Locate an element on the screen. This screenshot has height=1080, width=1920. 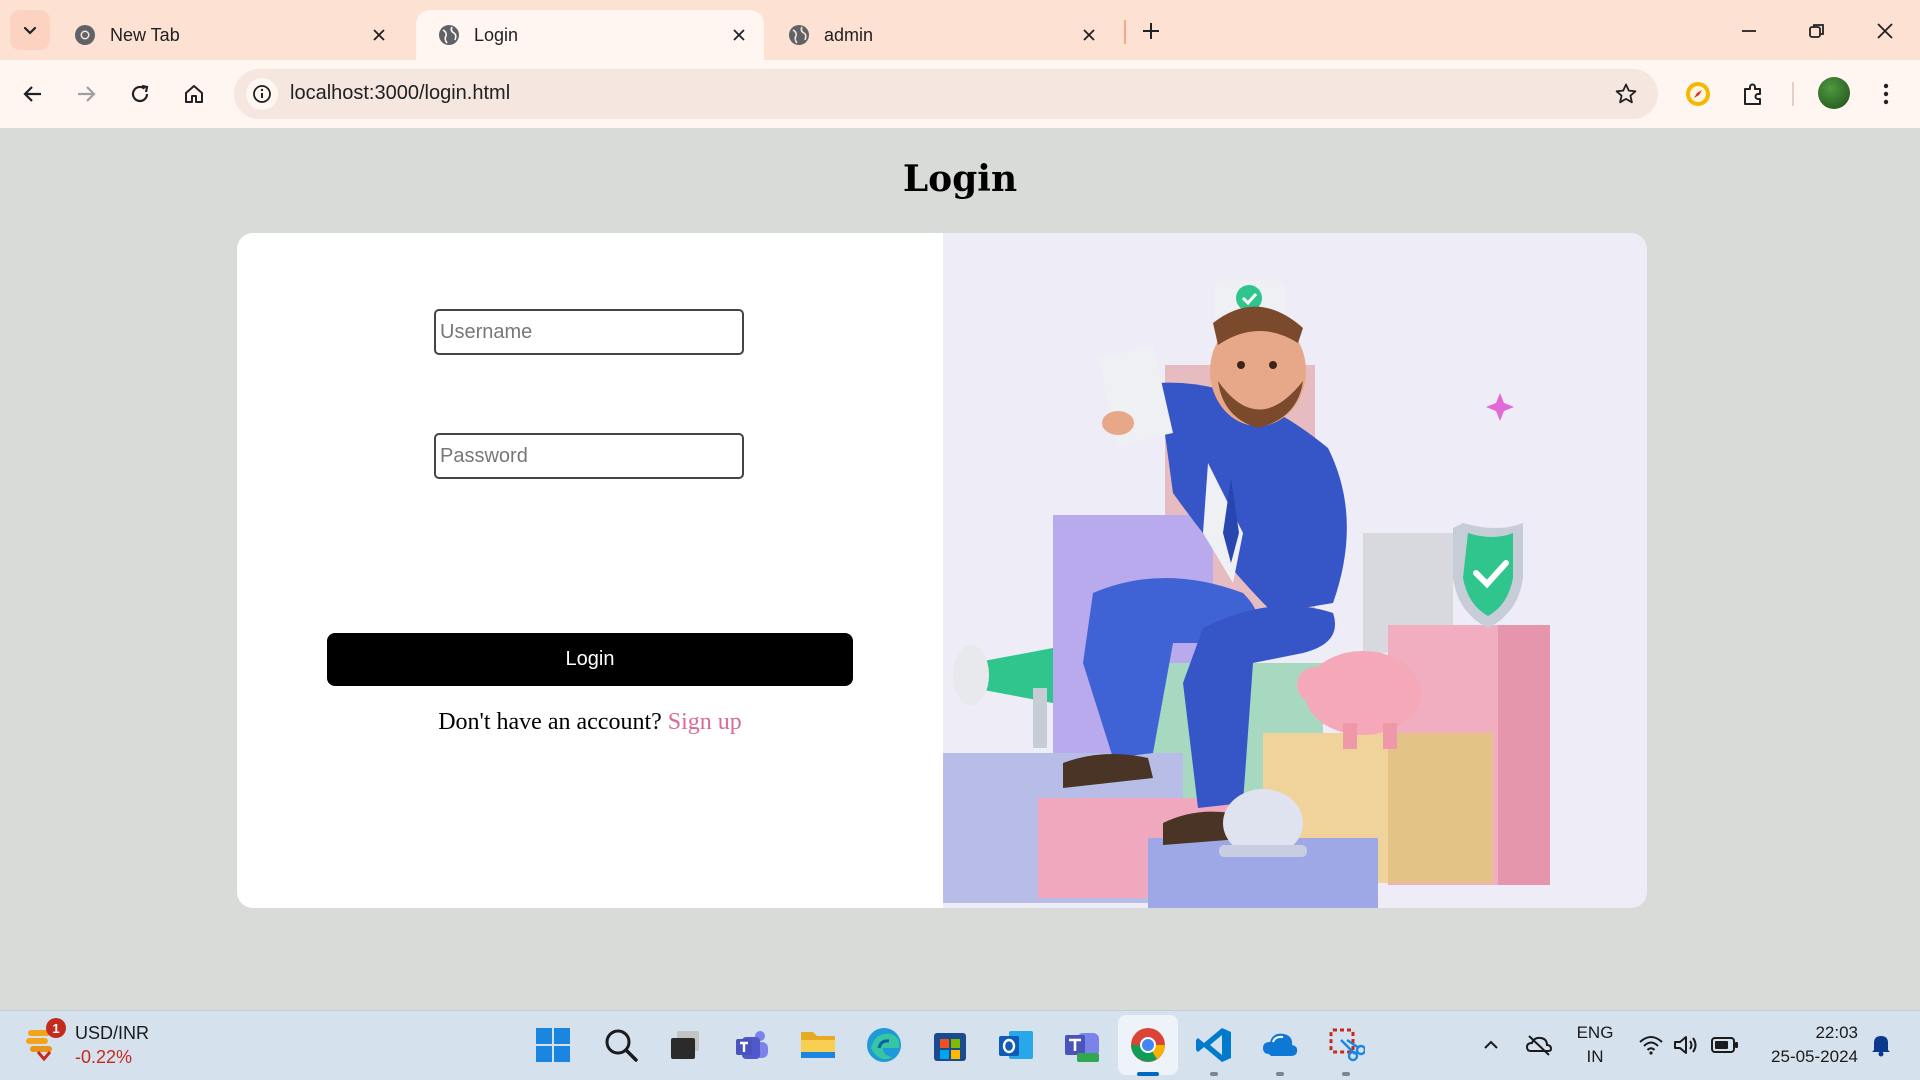
restore-button is located at coordinates (1817, 31).